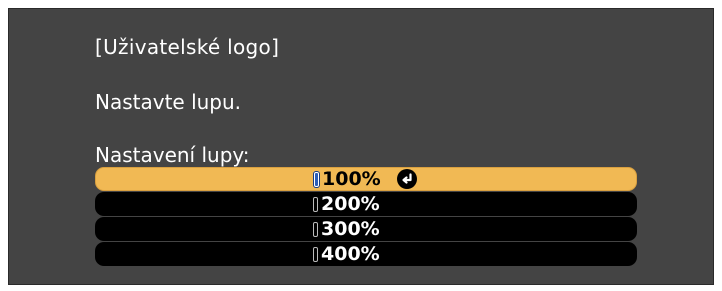 Image resolution: width=722 pixels, height=291 pixels. I want to click on selected-indicator-icon, so click(316, 179).